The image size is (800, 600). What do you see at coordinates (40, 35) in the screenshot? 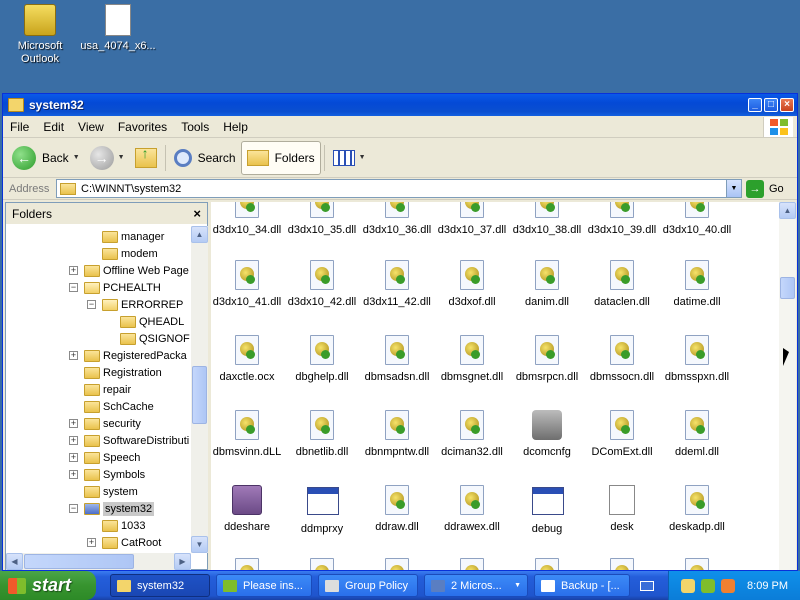
I see `desktop-icon-outlook: Microsoft Outlook` at bounding box center [40, 35].